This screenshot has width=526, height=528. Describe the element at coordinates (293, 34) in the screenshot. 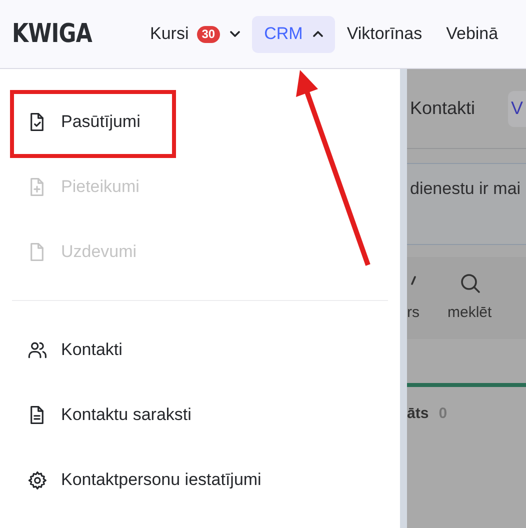

I see `nav-tab: CRM` at that location.